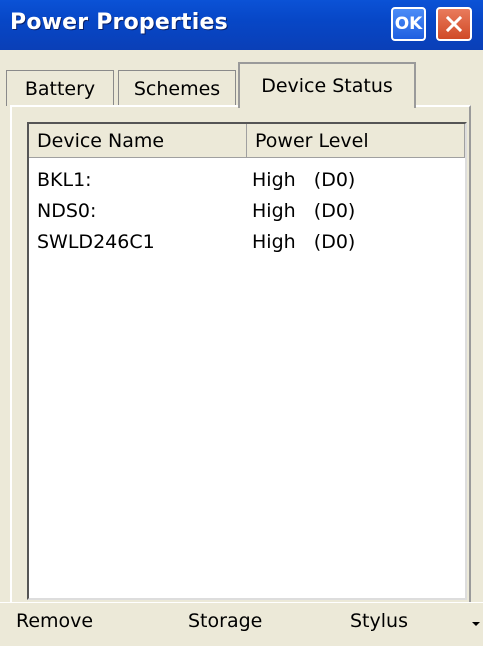  I want to click on control-panel-strip: Remove Storage Stylus, so click(241, 624).